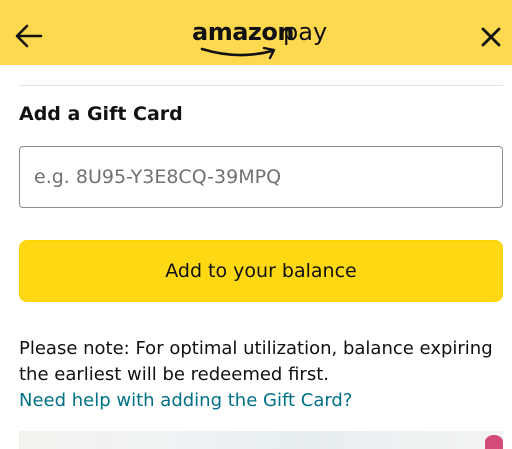 This screenshot has width=512, height=449. I want to click on app-header: amazon pay, so click(256, 32).